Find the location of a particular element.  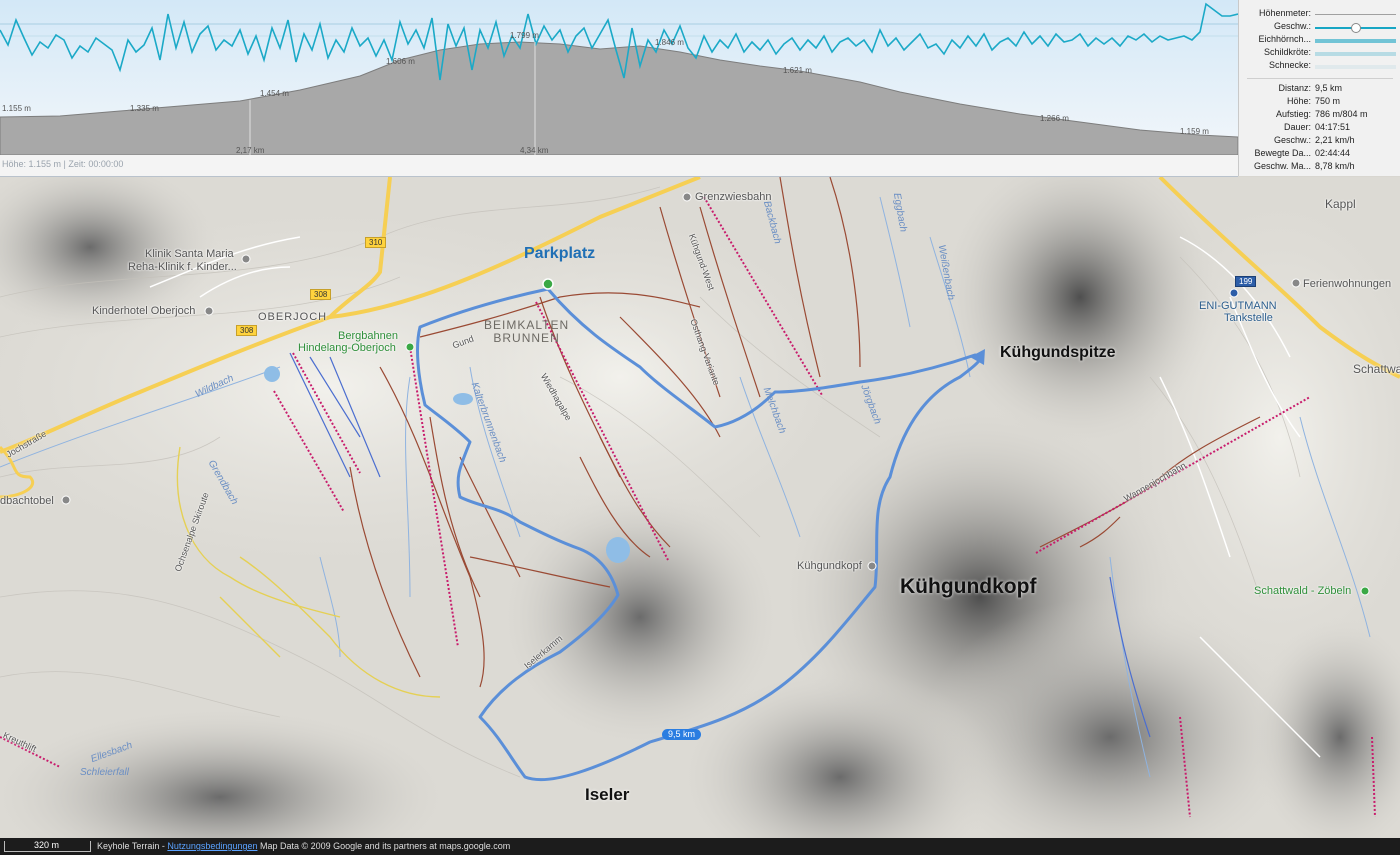

km-label: 2,17 km is located at coordinates (250, 150).